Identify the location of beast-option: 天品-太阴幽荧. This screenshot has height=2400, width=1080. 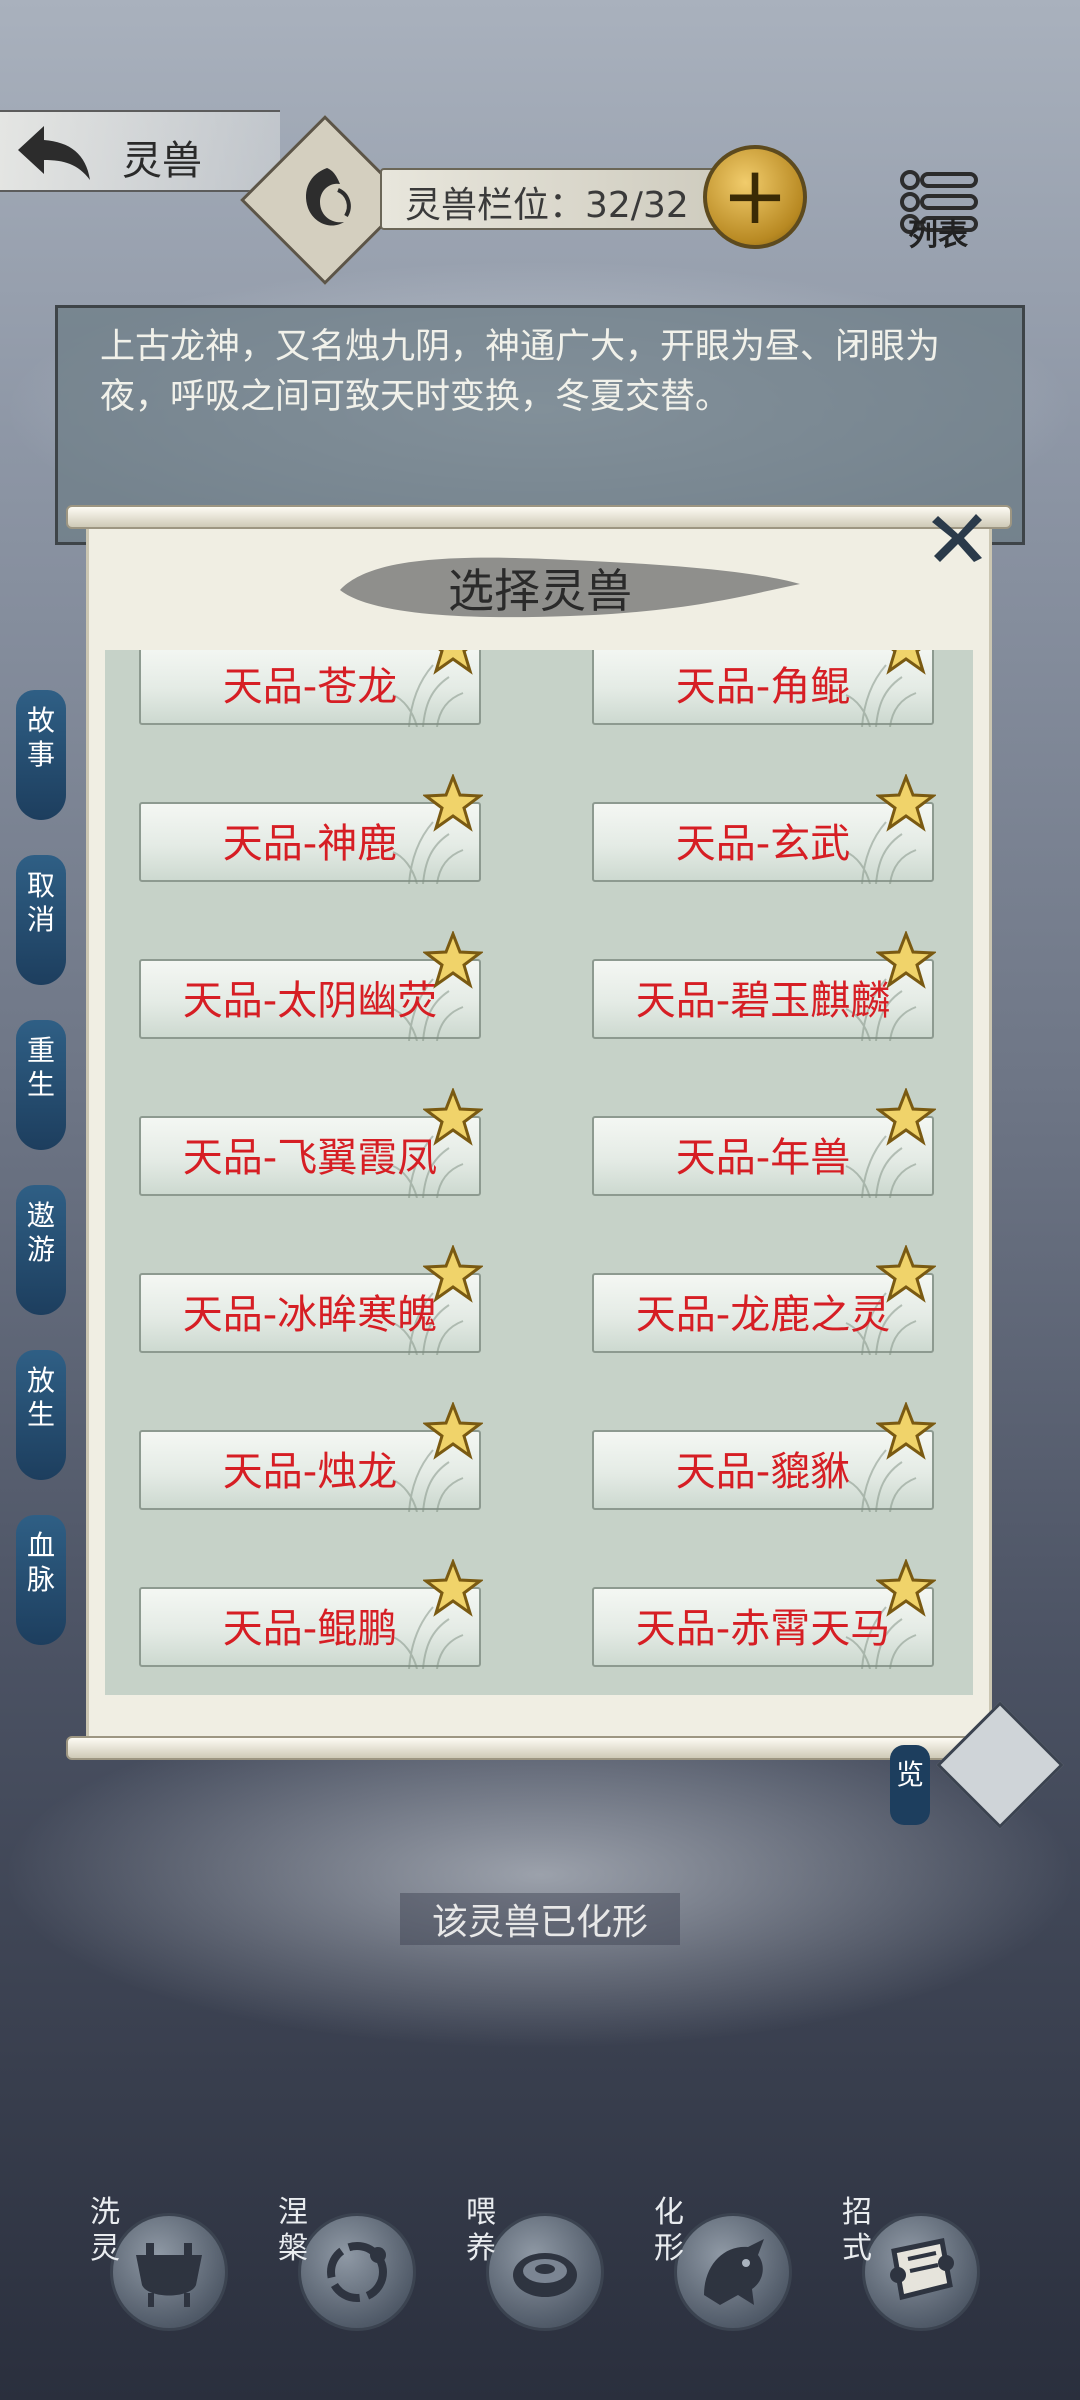
(311, 986).